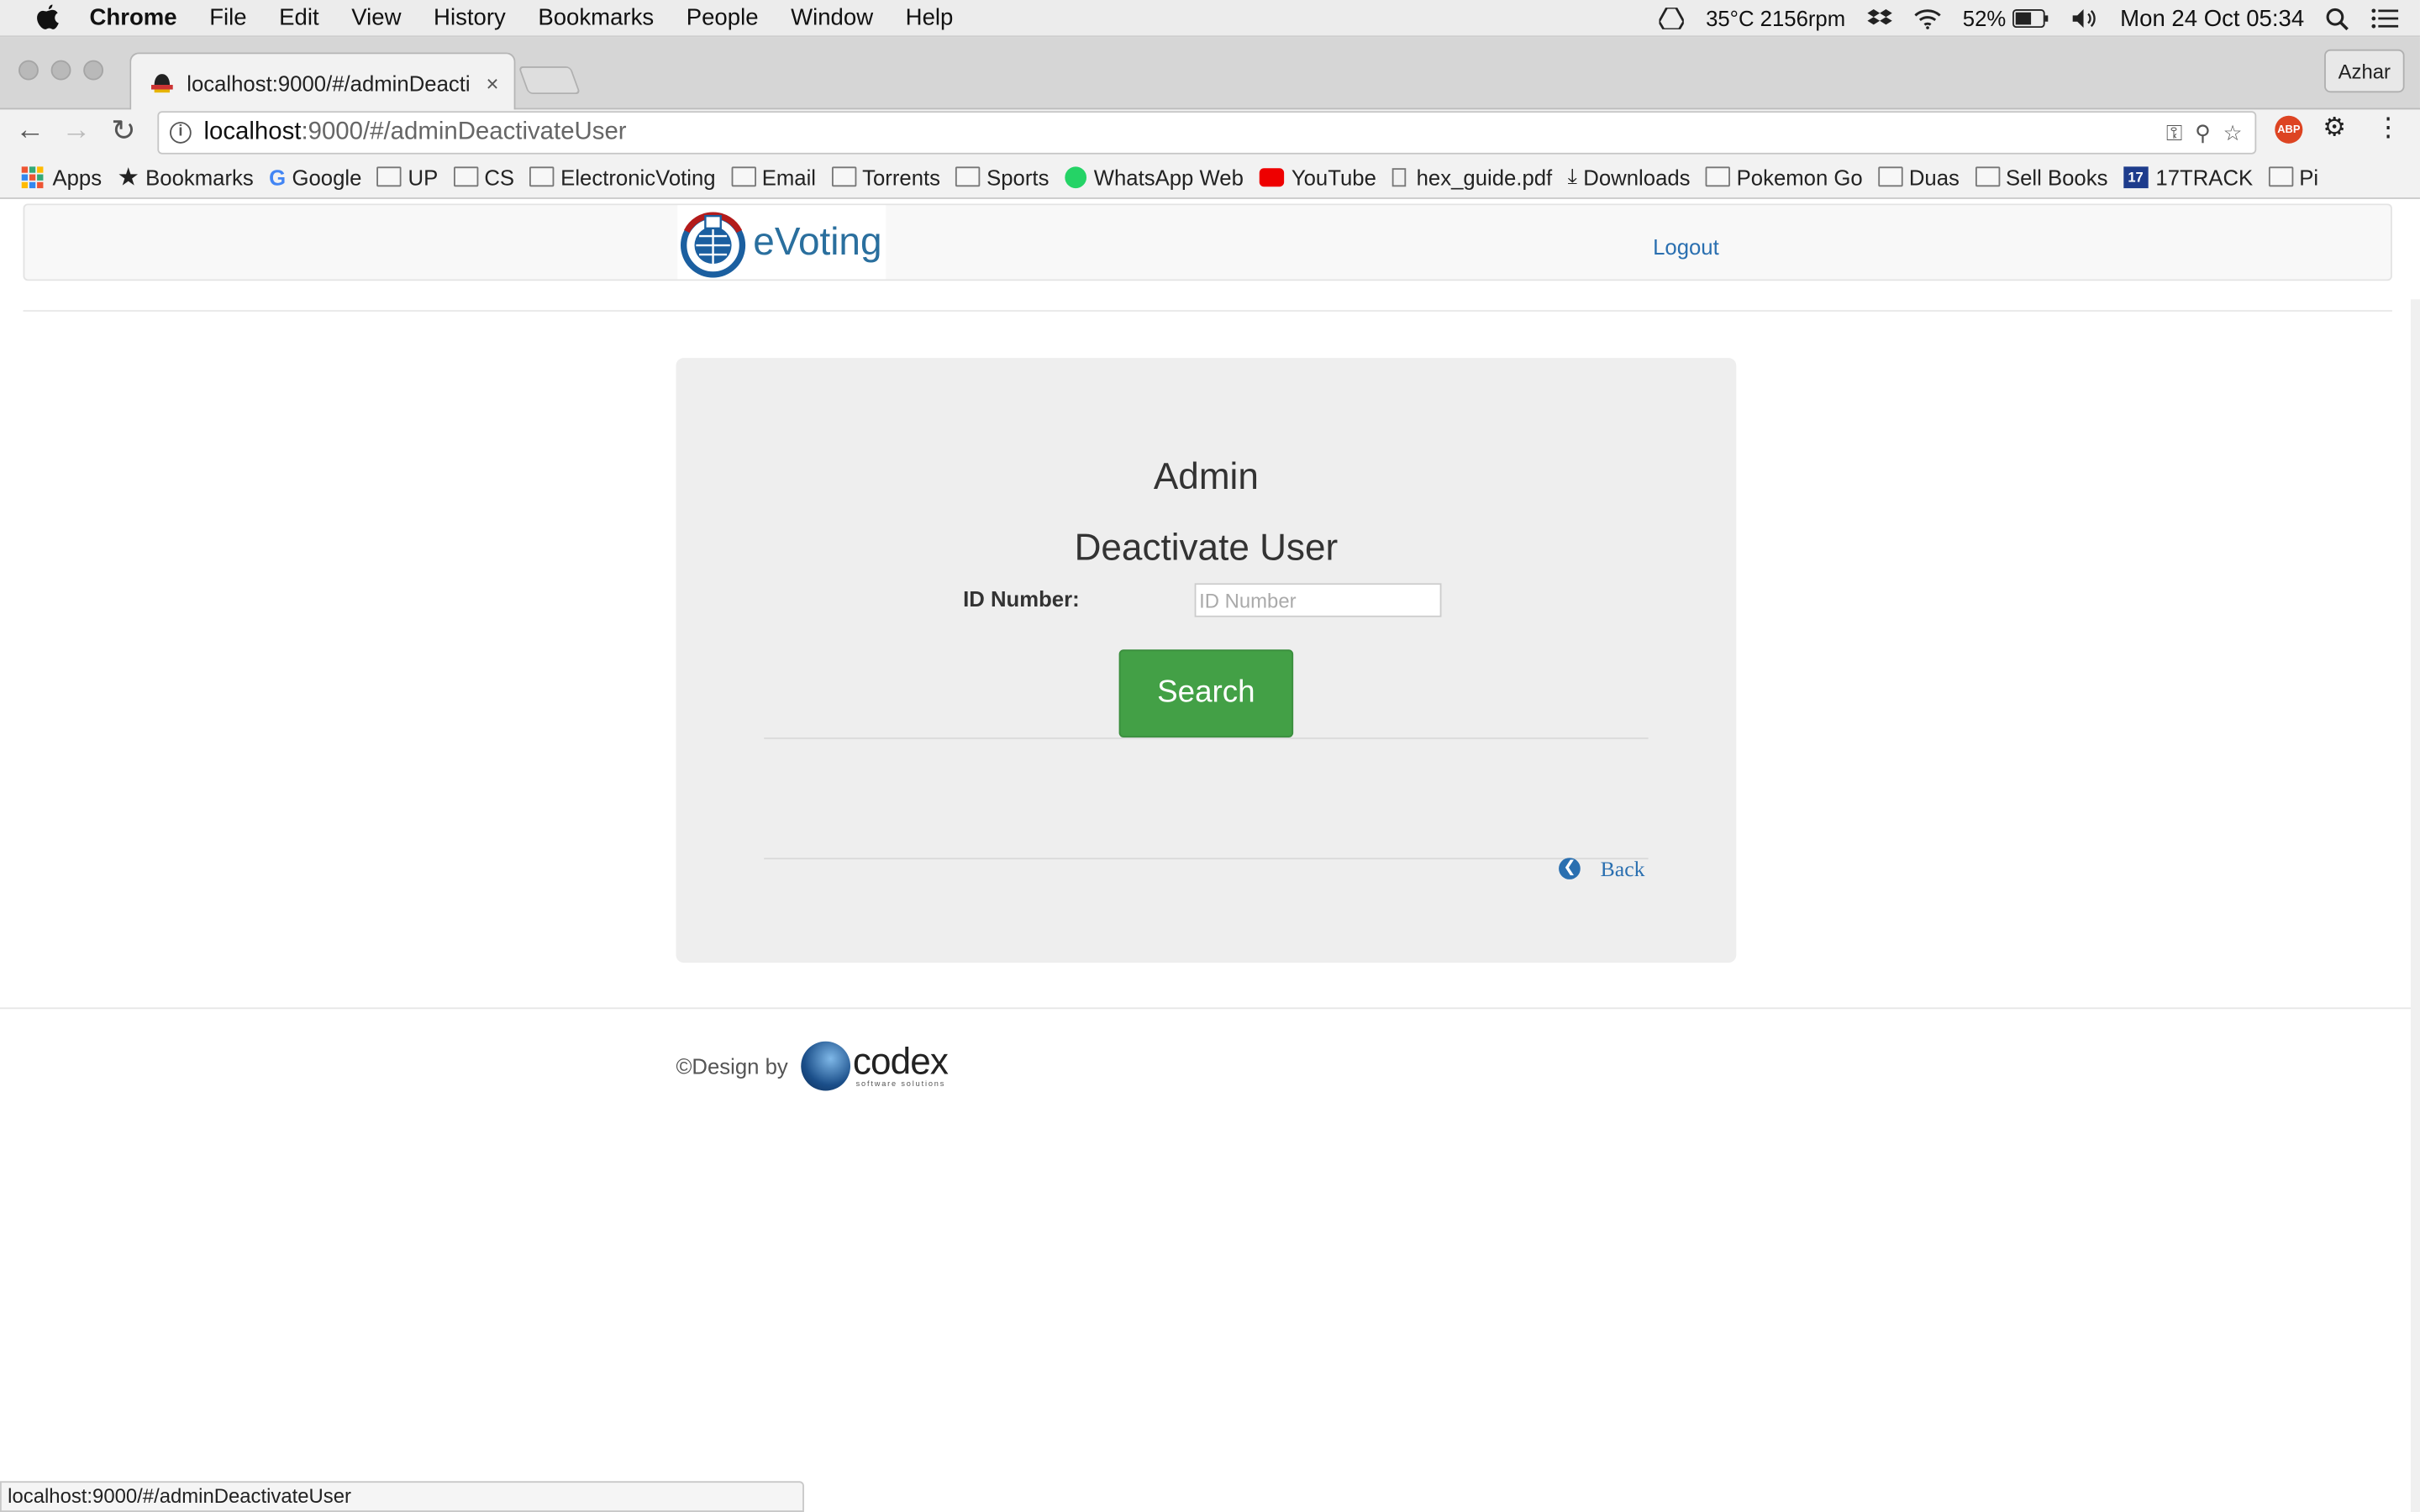 The width and height of the screenshot is (2420, 1512). I want to click on bookmark-youtube: YouTube, so click(1317, 177).